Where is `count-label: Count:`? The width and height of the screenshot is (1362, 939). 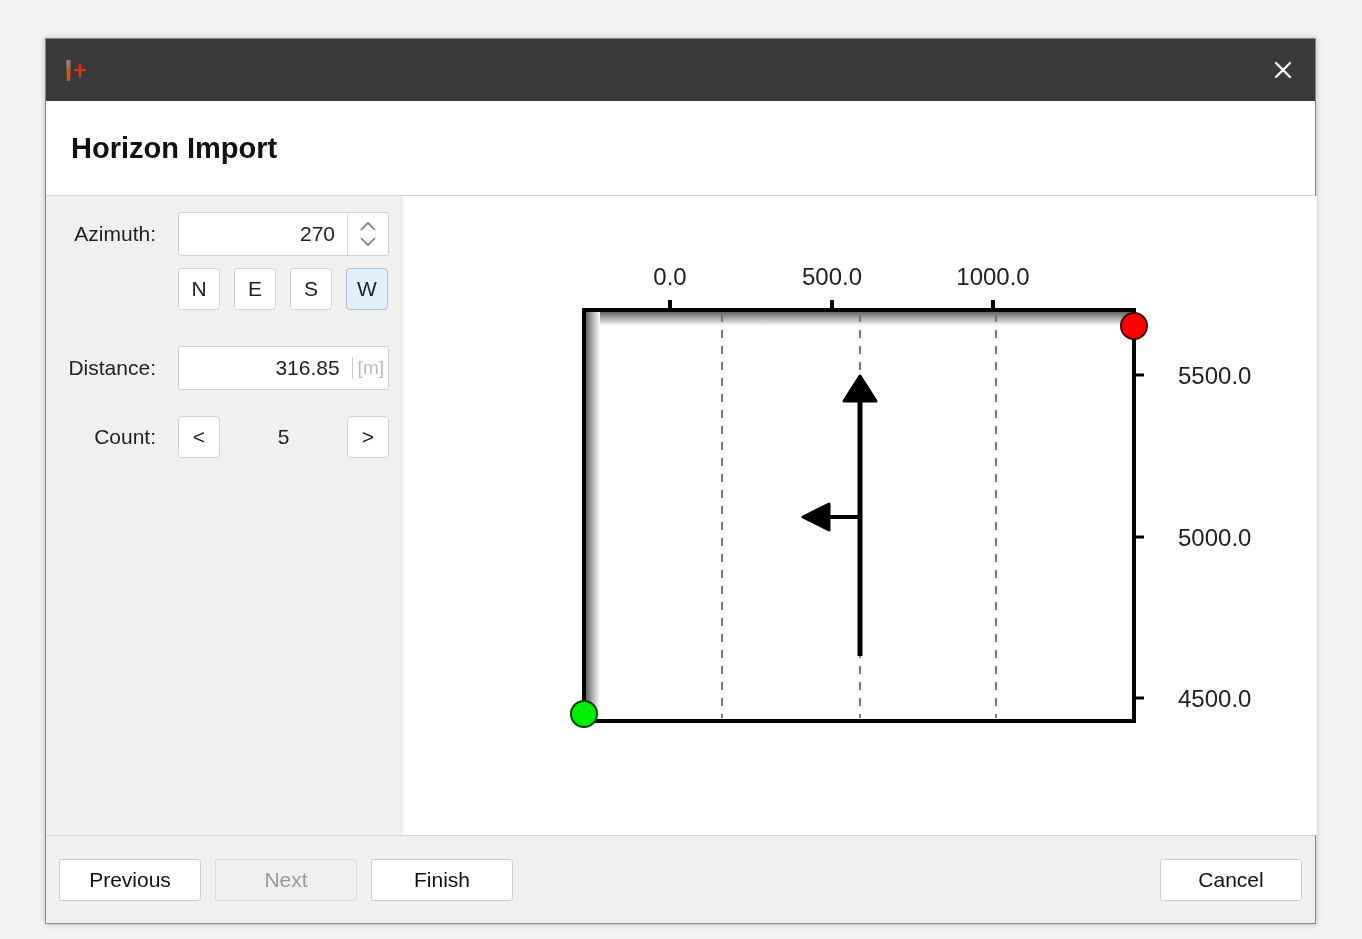
count-label: Count: is located at coordinates (125, 437).